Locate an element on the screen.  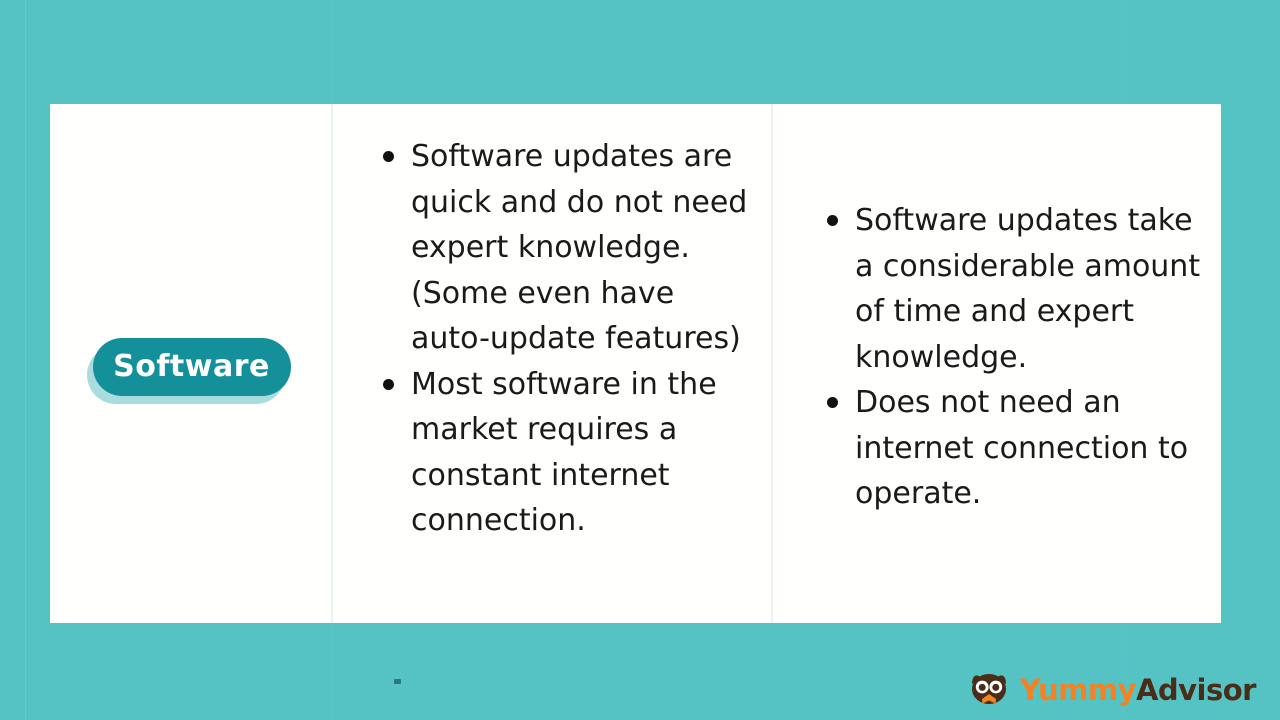
software-pill-badge: Software is located at coordinates (191, 366).